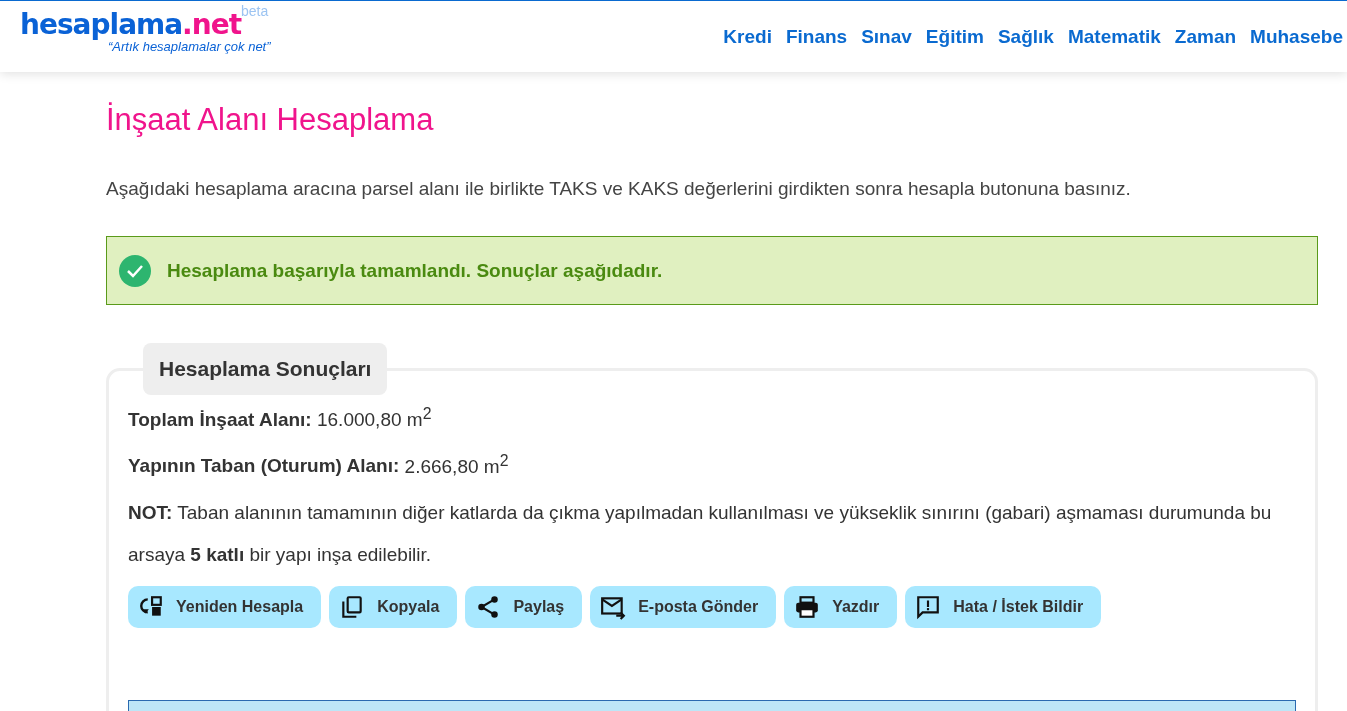  I want to click on nav-link: Eğitim, so click(954, 36).